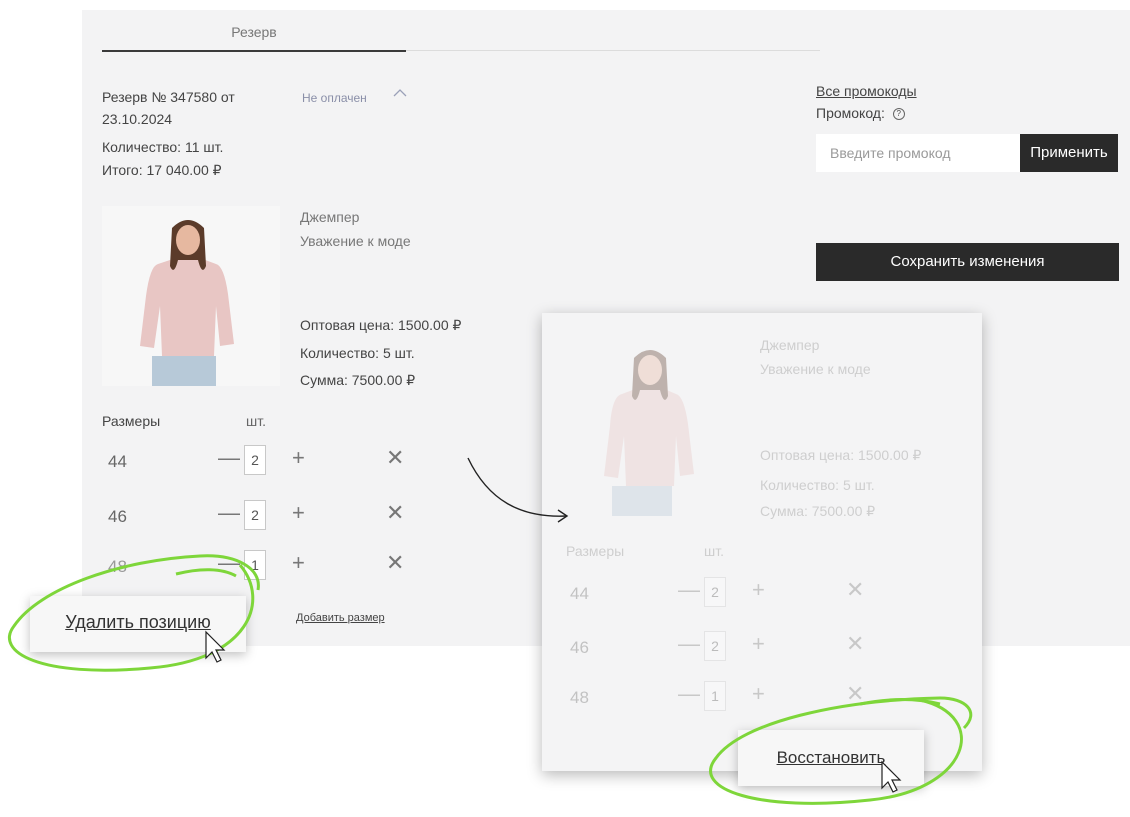  I want to click on highlight-stroke-delete, so click(206, 573).